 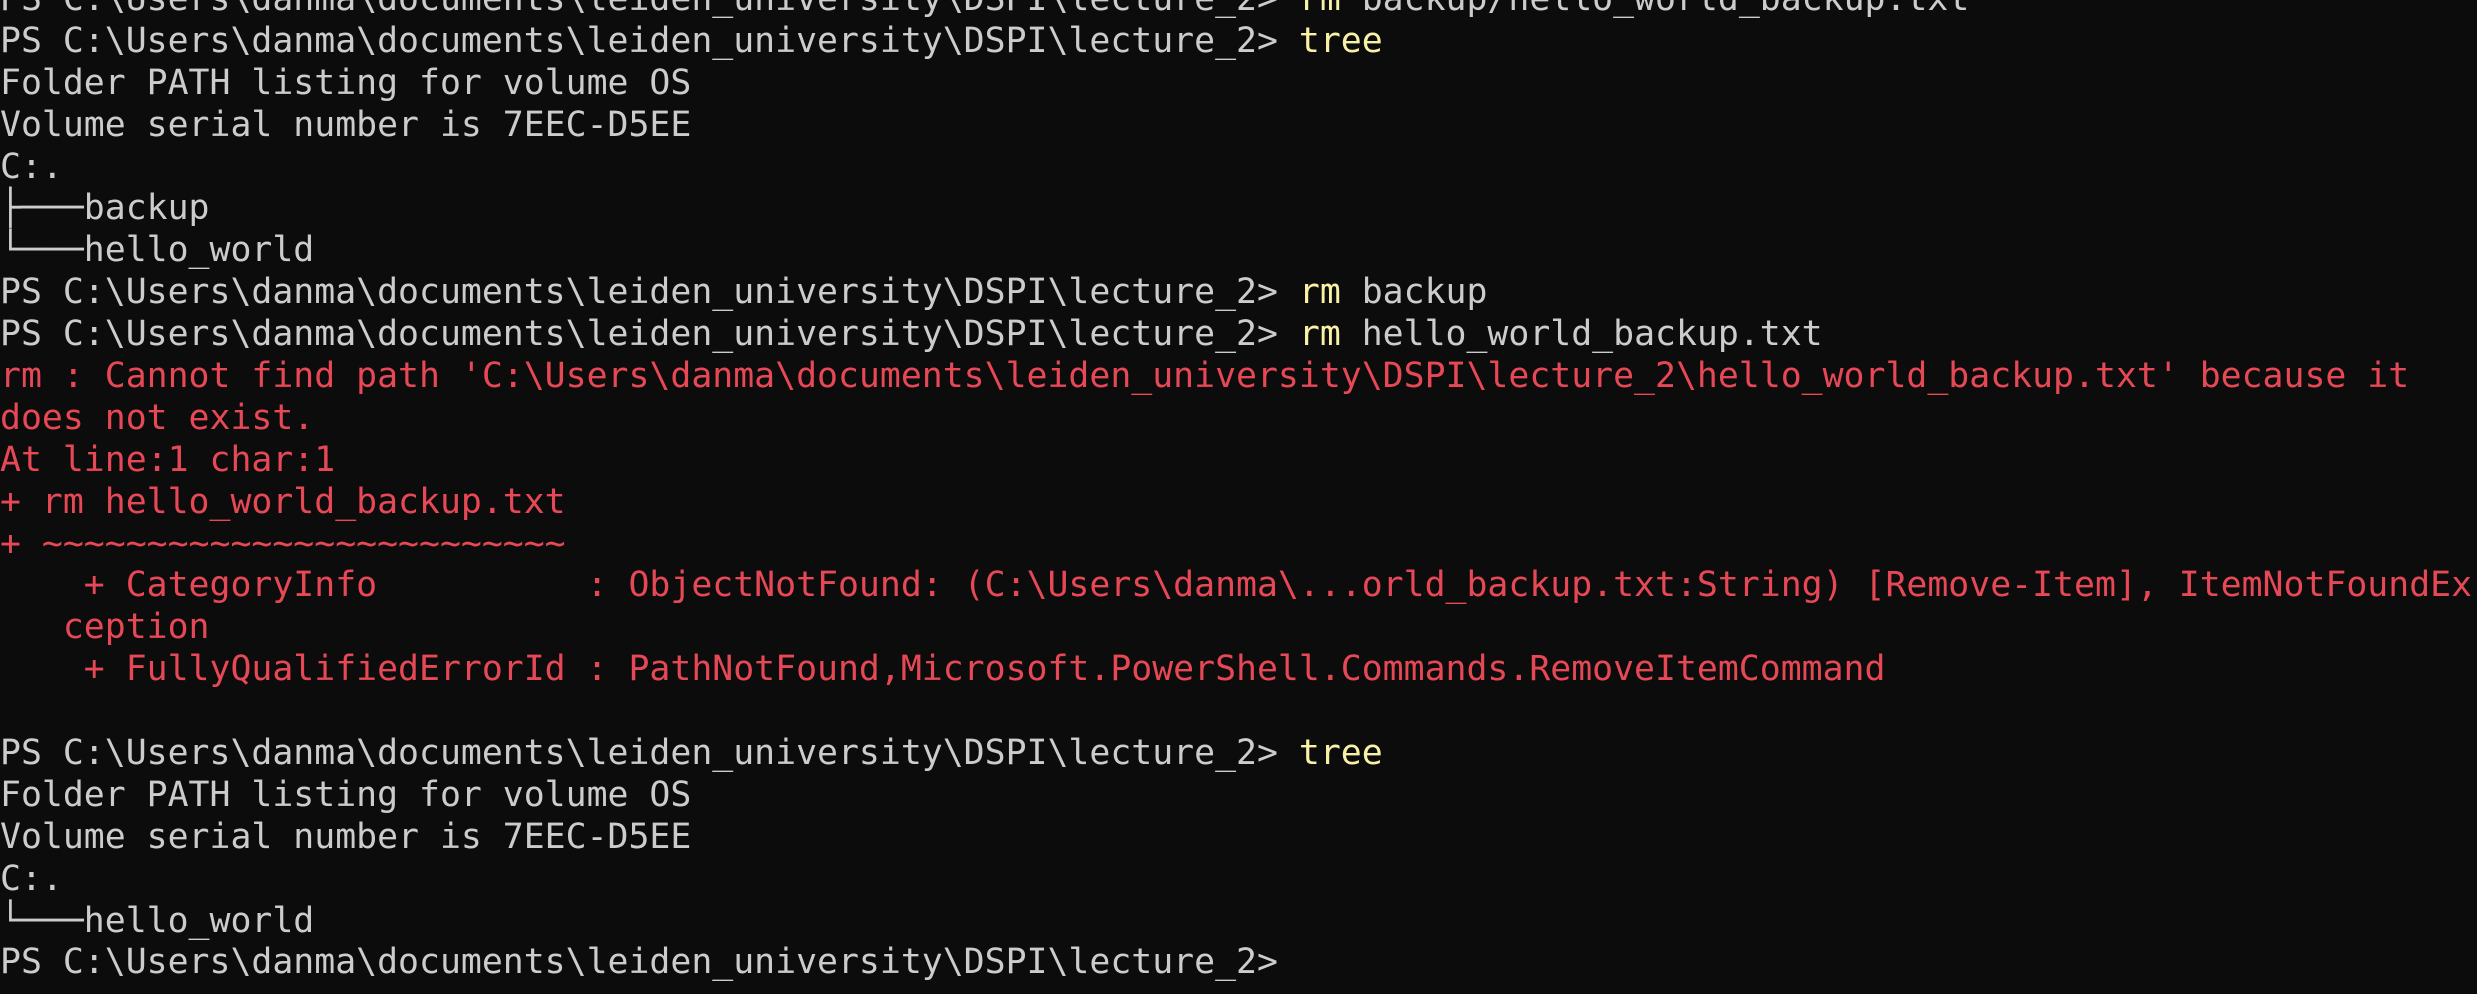 I want to click on error-line: At line:1 char:1, so click(x=1238, y=461).